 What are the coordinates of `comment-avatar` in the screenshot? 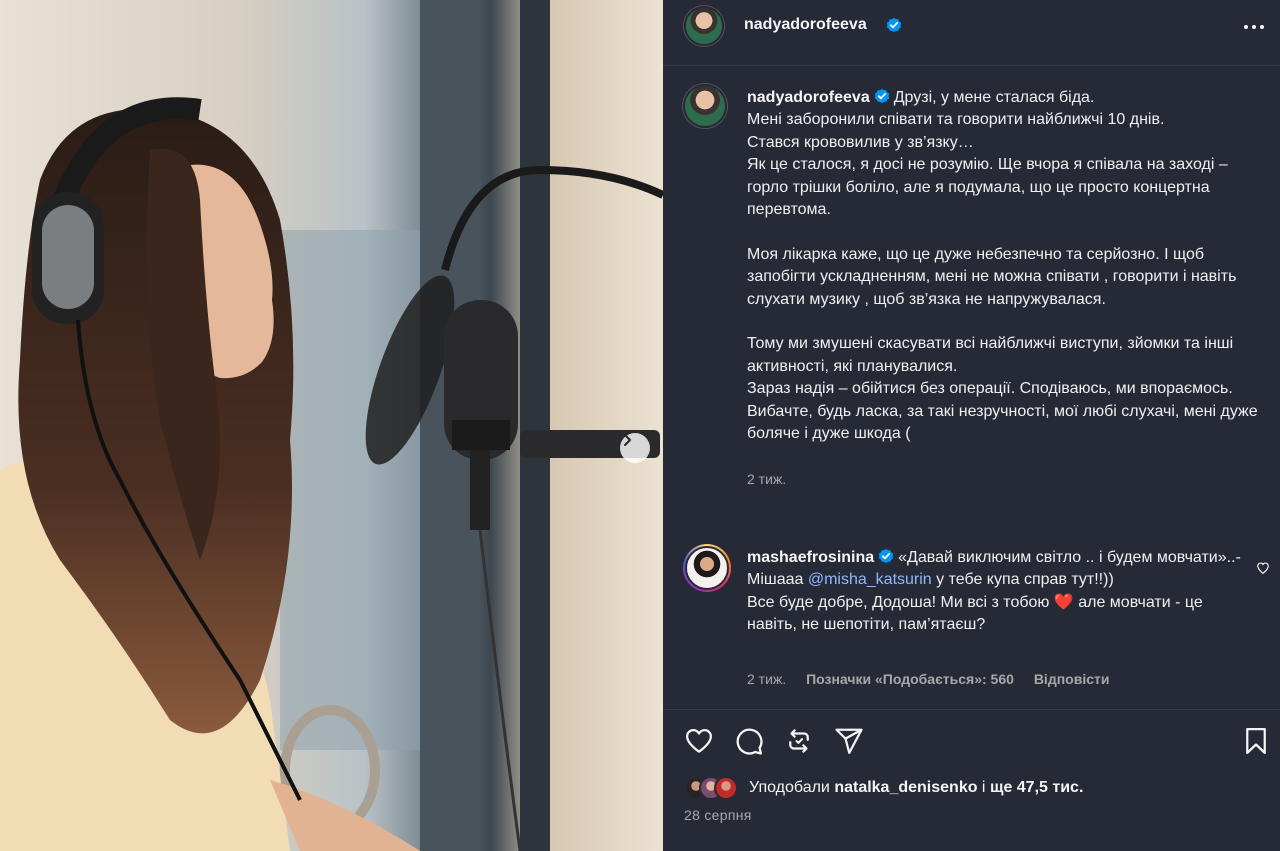 It's located at (707, 568).